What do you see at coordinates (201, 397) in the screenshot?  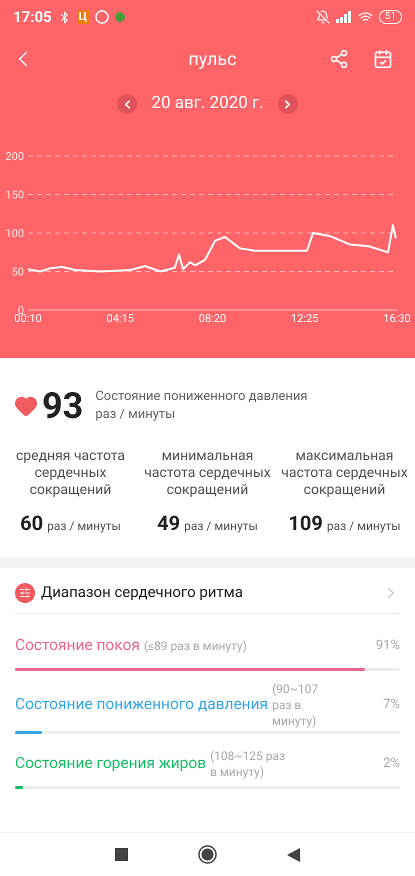 I see `current-state-text: Состояние пониженного давления` at bounding box center [201, 397].